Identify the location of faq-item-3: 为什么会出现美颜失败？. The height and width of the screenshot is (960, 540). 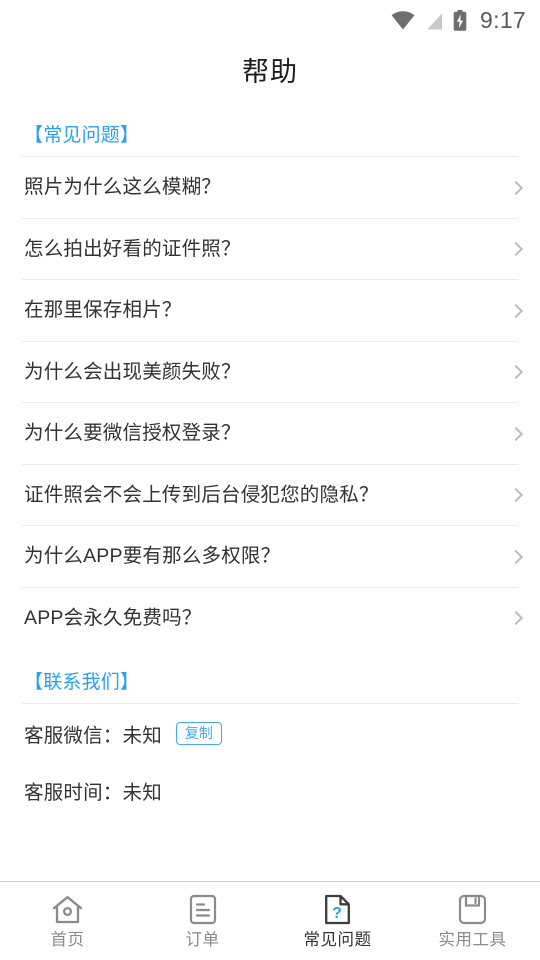
(270, 372).